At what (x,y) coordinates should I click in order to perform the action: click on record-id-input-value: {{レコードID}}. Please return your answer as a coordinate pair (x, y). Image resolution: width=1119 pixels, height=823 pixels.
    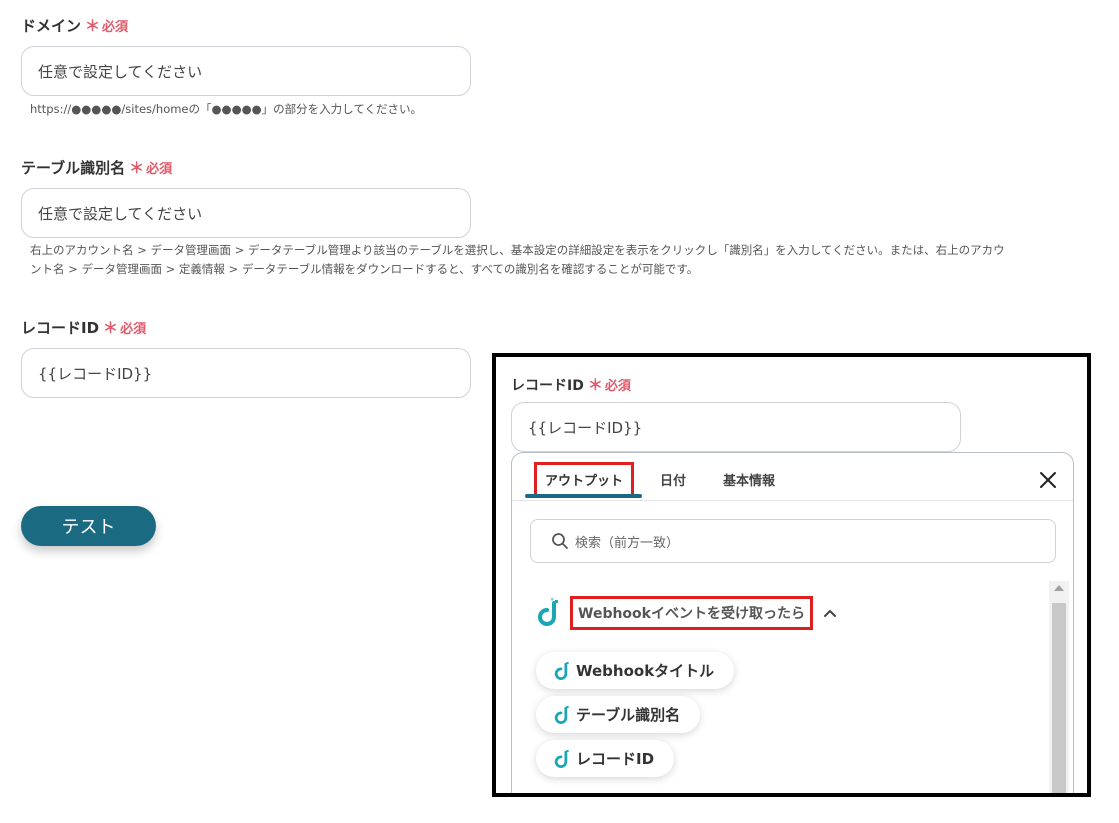
    Looking at the image, I should click on (95, 373).